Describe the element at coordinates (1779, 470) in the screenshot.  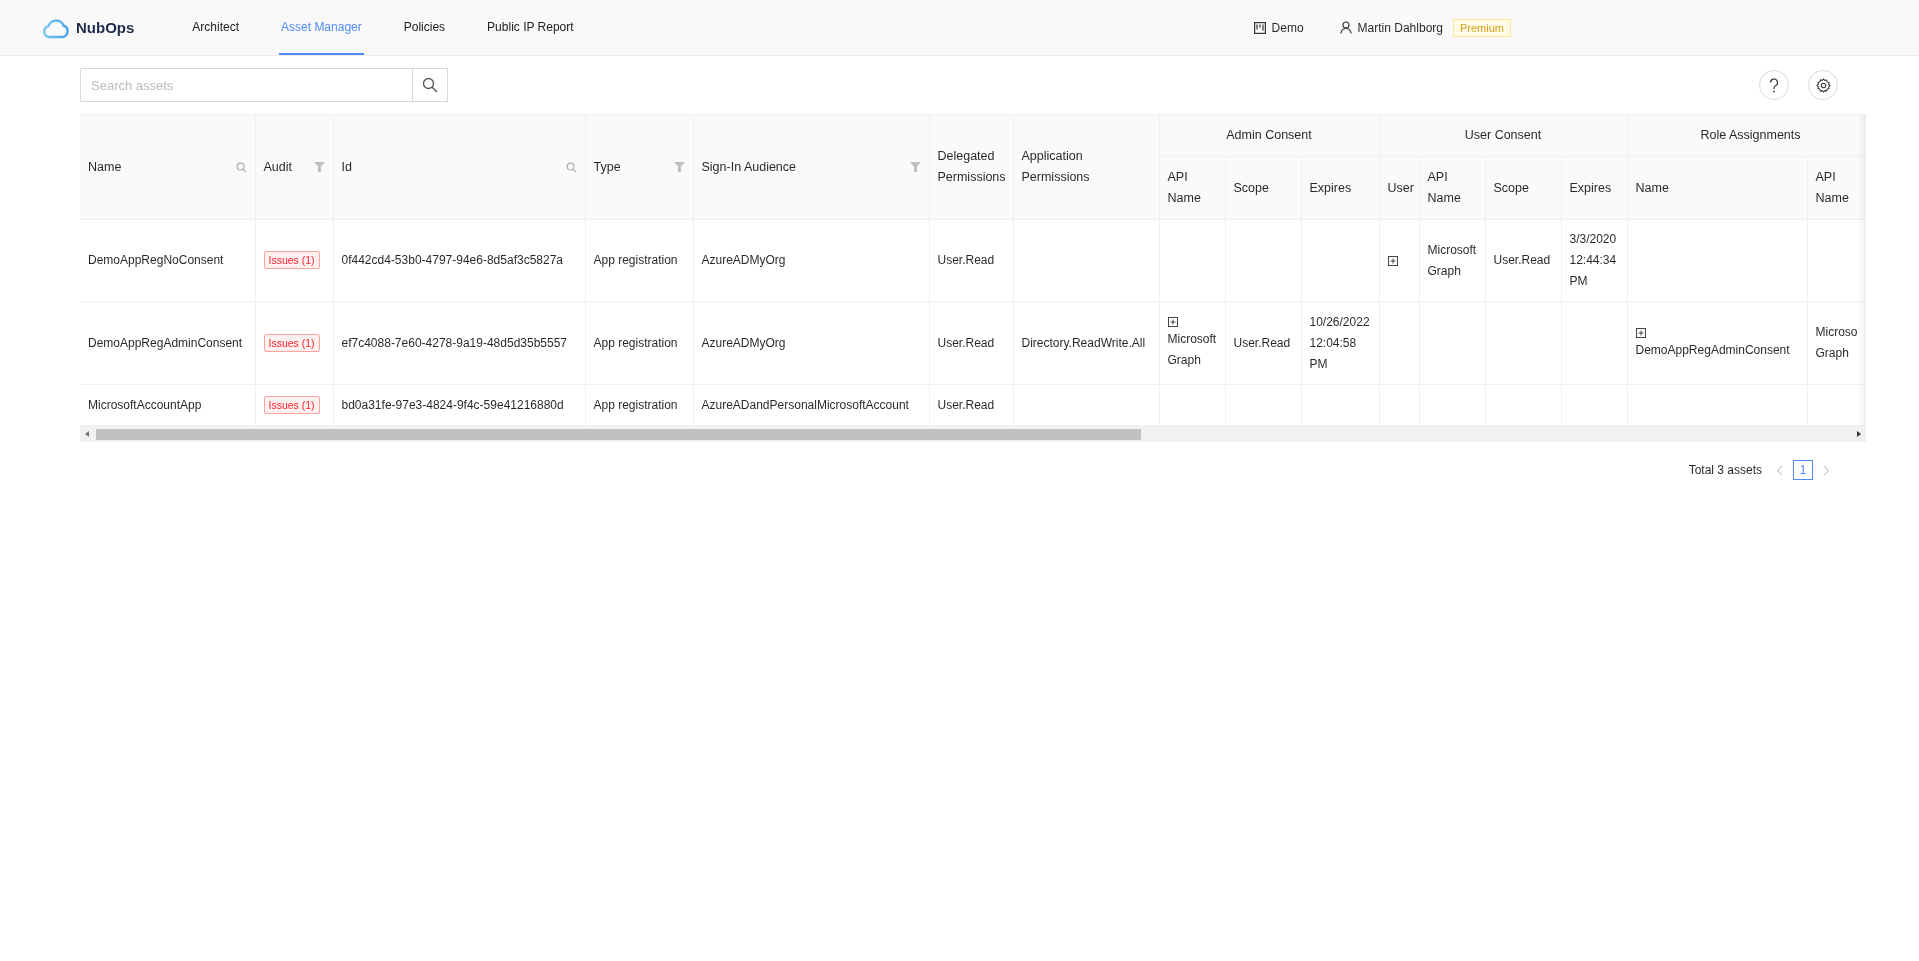
I see `previous-page-icon` at that location.